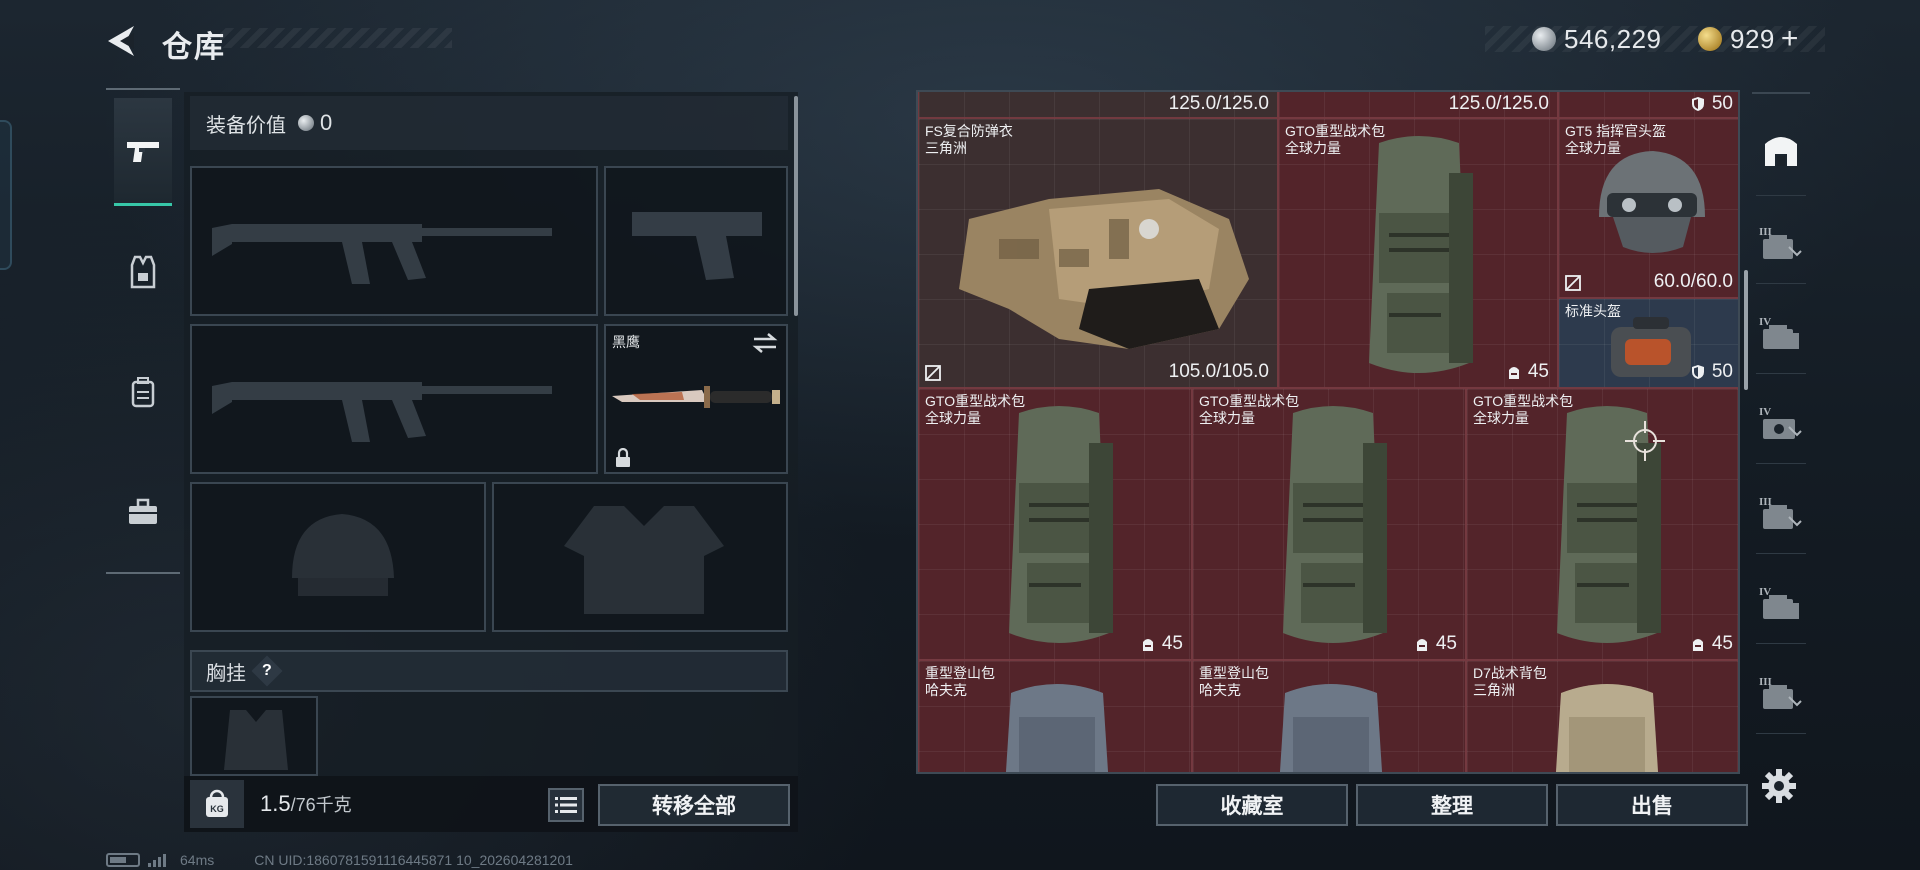  I want to click on storage-item-armor-vest: FS复合防弹衣 三角洲 105.0/105.0, so click(1098, 253).